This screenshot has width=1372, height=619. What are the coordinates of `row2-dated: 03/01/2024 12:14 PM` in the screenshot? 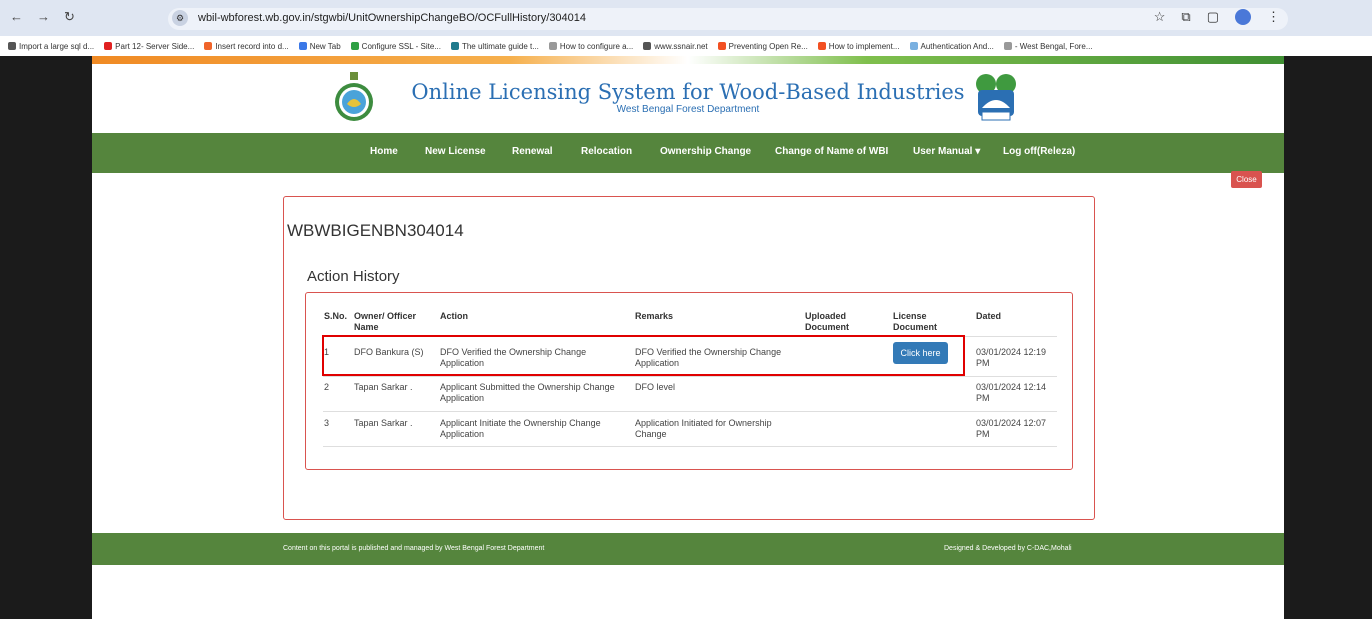 It's located at (1011, 392).